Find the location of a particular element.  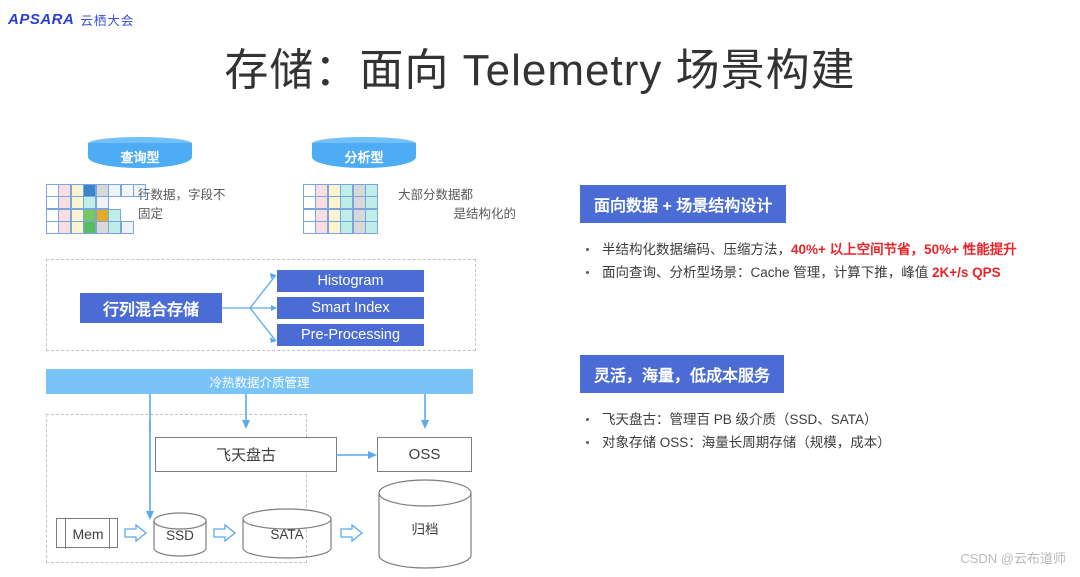

tier-arrow-ssd-sata is located at coordinates (225, 533).